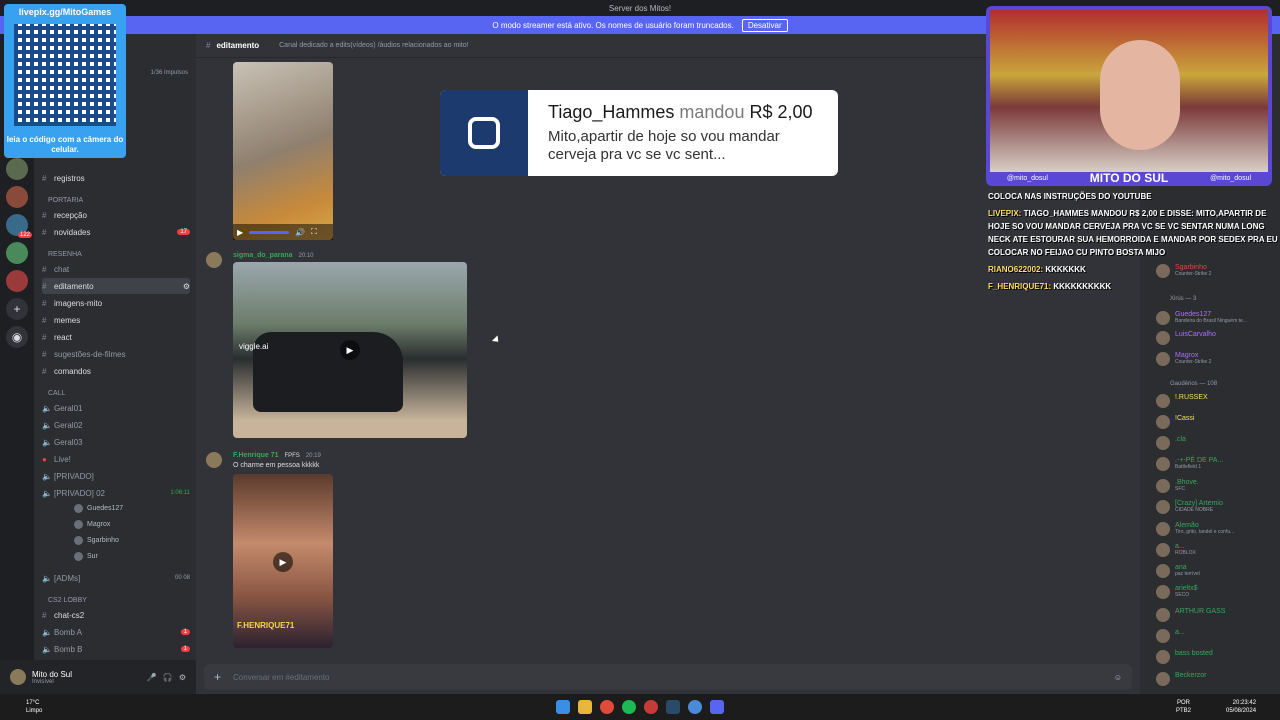 This screenshot has height=720, width=1280. What do you see at coordinates (116, 615) in the screenshot?
I see `channel-chat-cs2: # chat-cs2` at bounding box center [116, 615].